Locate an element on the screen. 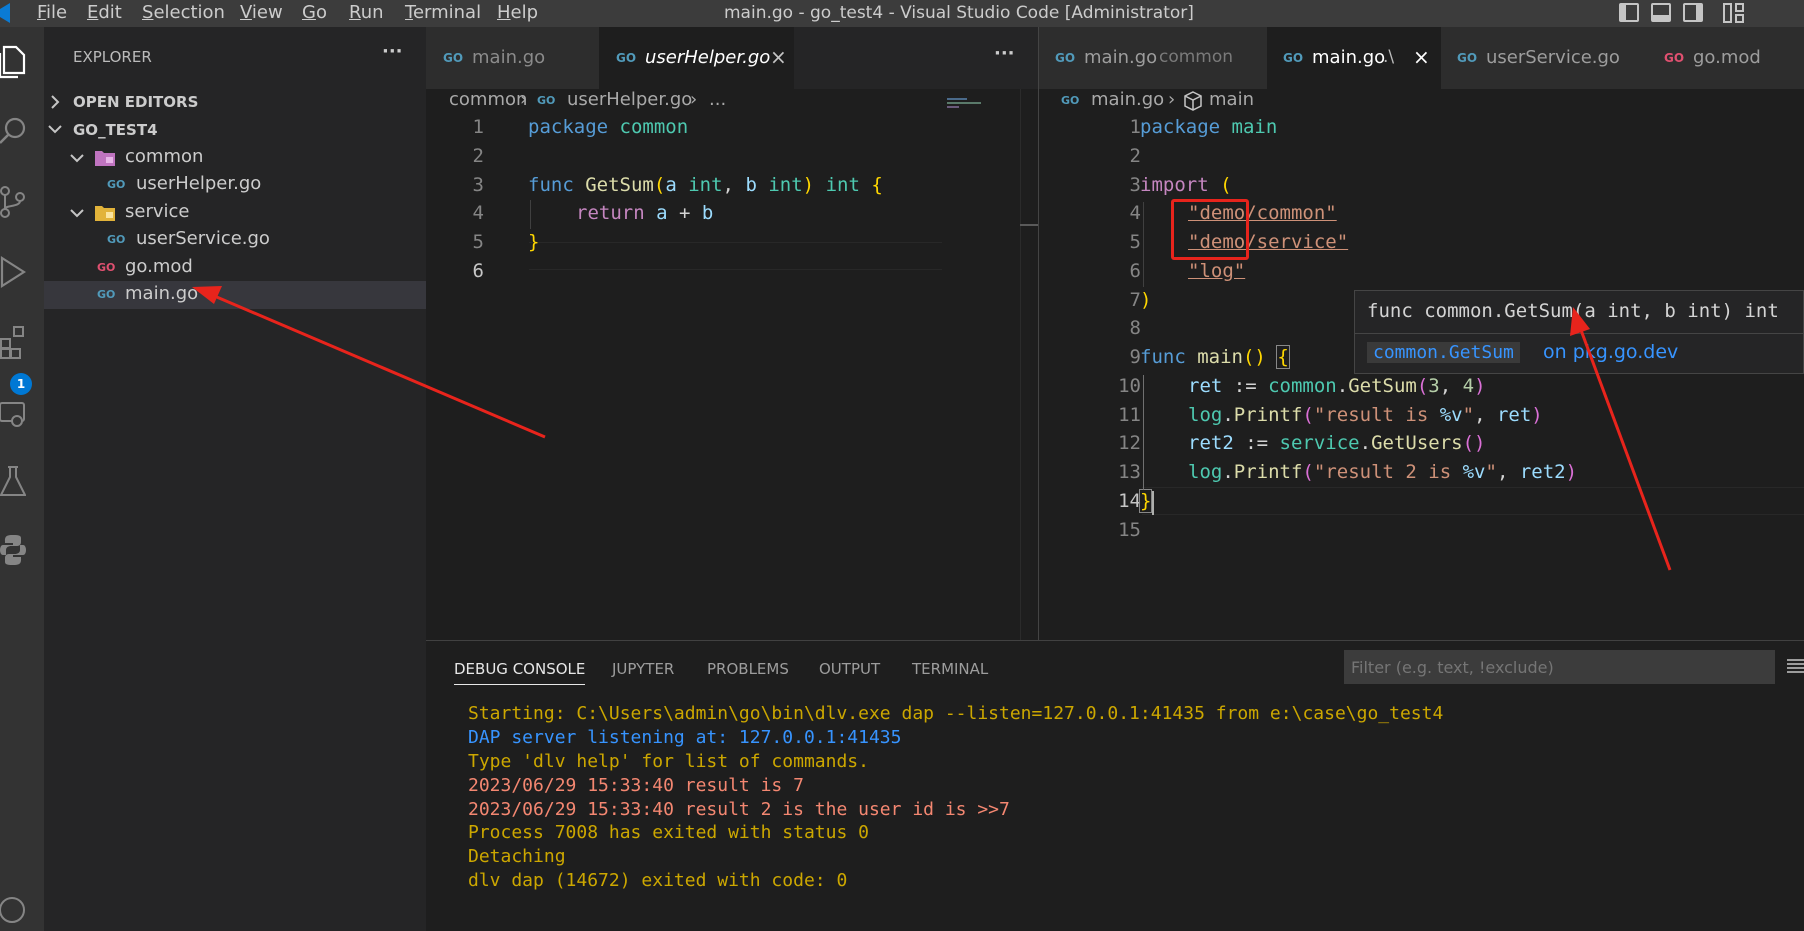 The image size is (1804, 931). left-tab-bar: GO main.go GO userHelper.go × ··· is located at coordinates (732, 58).